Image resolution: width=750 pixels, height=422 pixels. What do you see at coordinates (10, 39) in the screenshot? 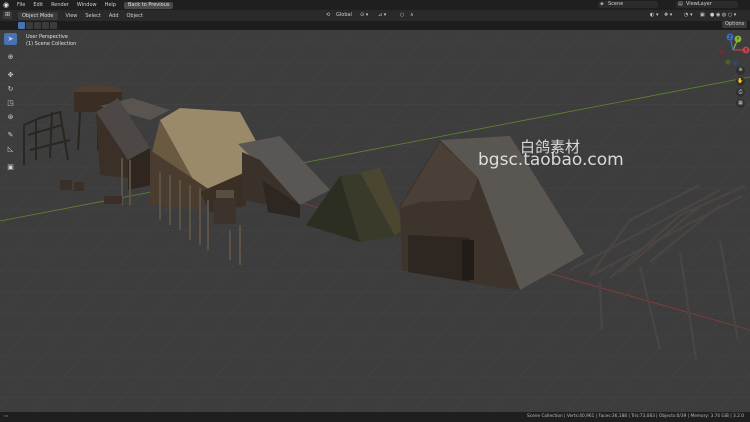
I see `select-box-icon: ➤` at bounding box center [10, 39].